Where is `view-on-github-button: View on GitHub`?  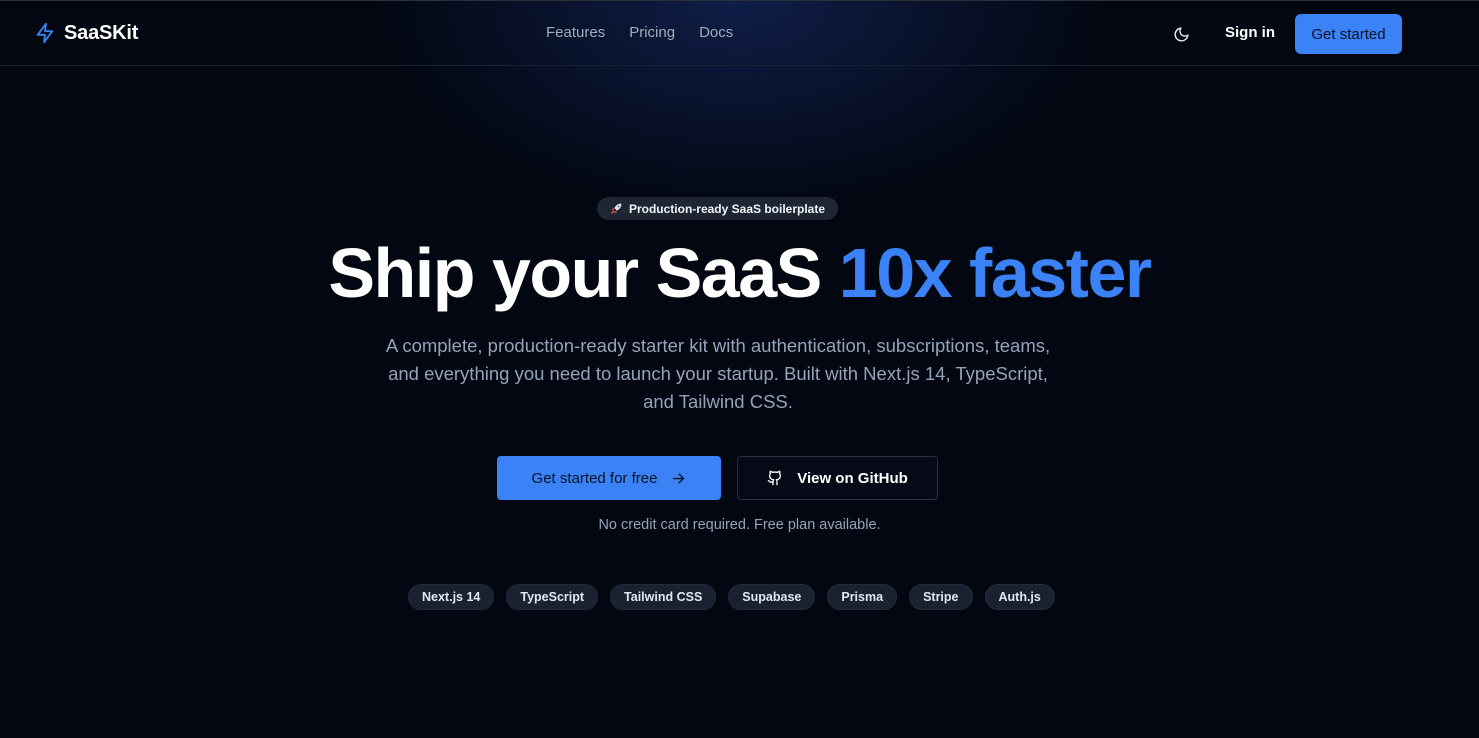 view-on-github-button: View on GitHub is located at coordinates (837, 478).